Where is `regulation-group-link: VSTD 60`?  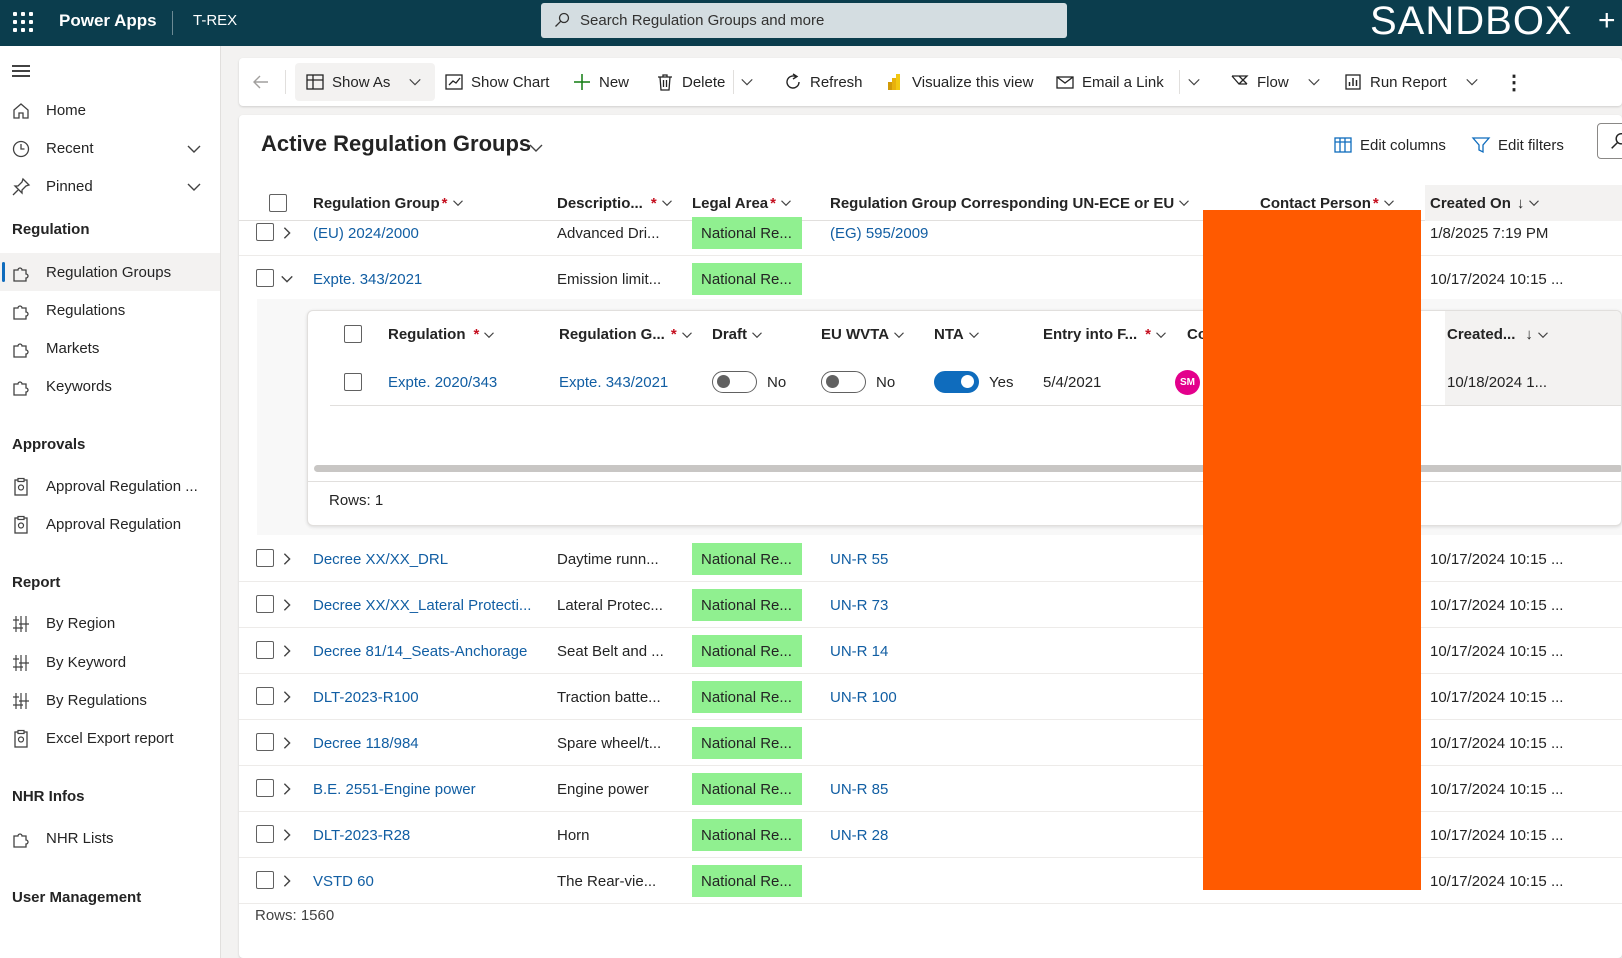 regulation-group-link: VSTD 60 is located at coordinates (428, 881).